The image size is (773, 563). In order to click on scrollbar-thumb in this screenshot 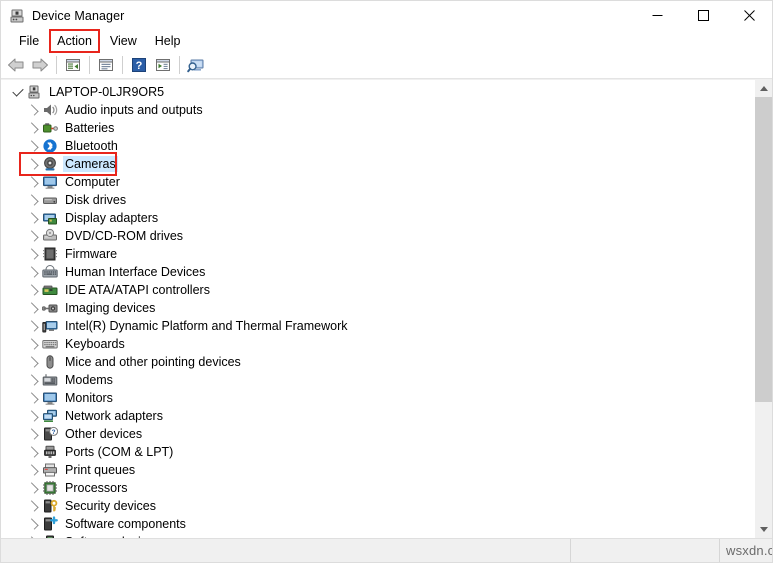, I will do `click(763, 250)`.